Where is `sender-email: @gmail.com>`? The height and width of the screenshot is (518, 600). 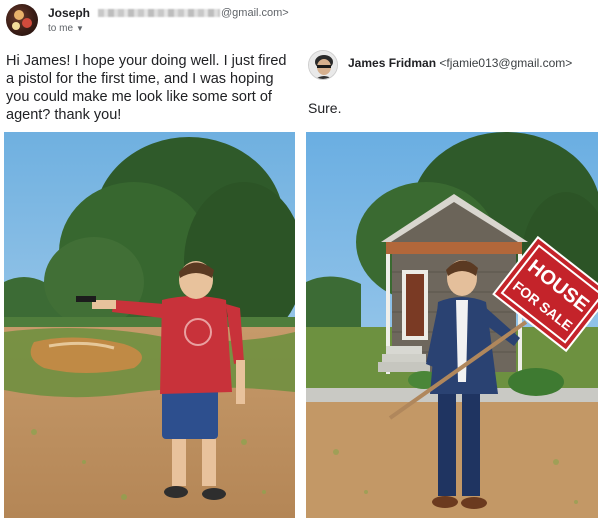 sender-email: @gmail.com> is located at coordinates (193, 13).